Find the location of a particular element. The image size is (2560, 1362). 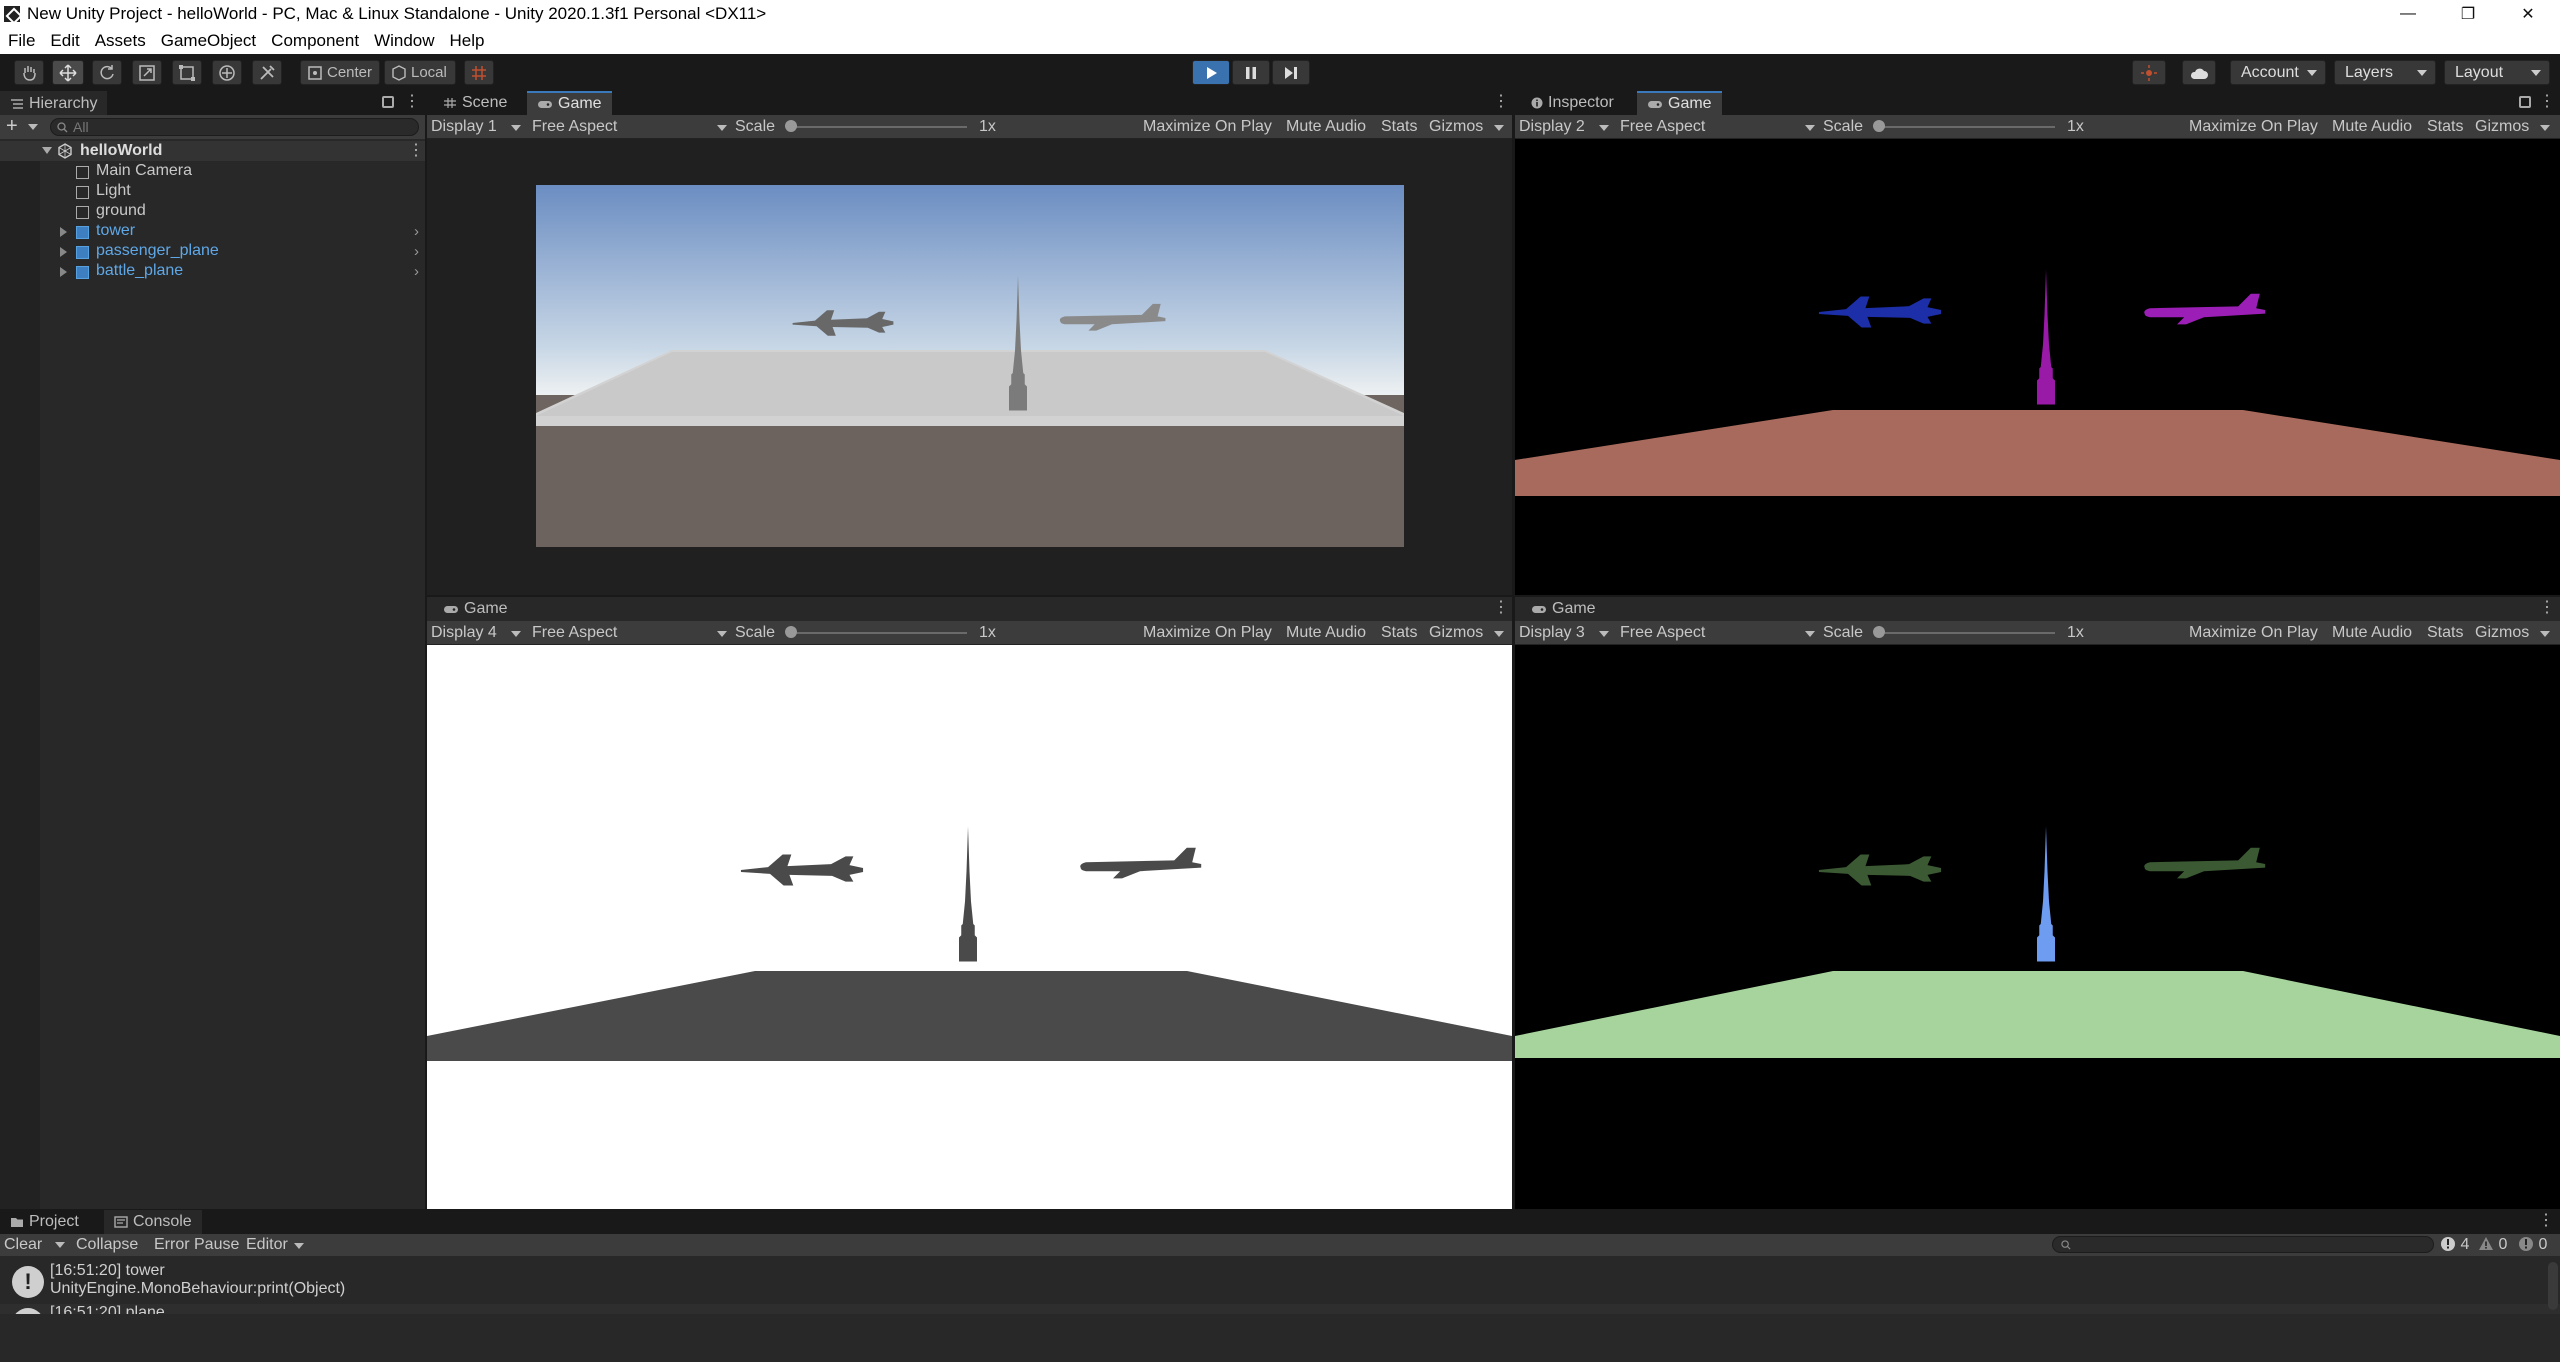

tab-scene: Scene is located at coordinates (475, 103).